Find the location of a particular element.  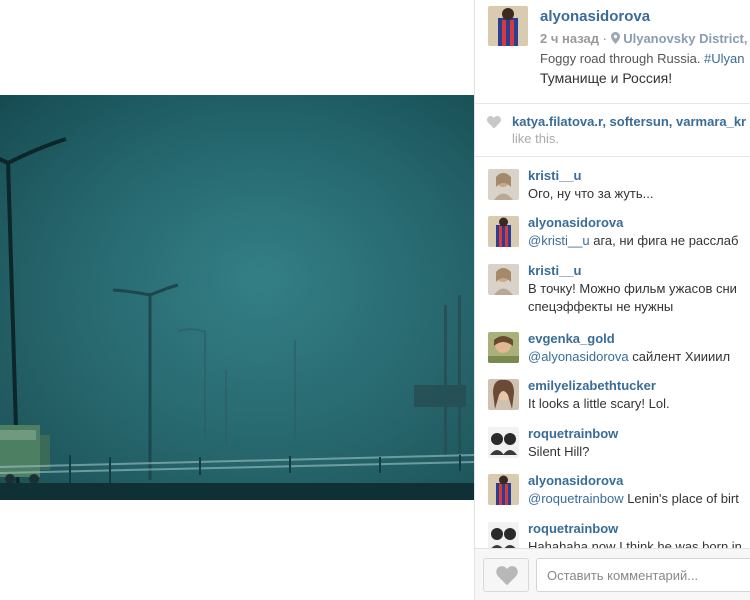

comment-text: @kristi__u ага, ни фига не расслаб is located at coordinates (633, 240).